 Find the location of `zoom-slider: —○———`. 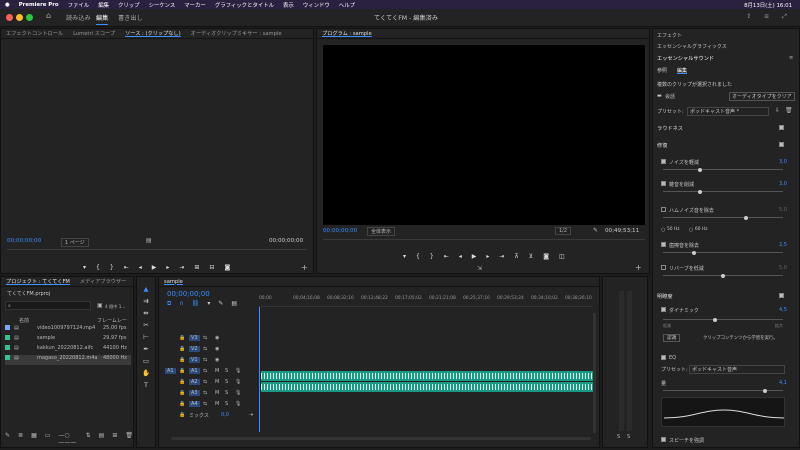

zoom-slider: —○——— is located at coordinates (67, 439).